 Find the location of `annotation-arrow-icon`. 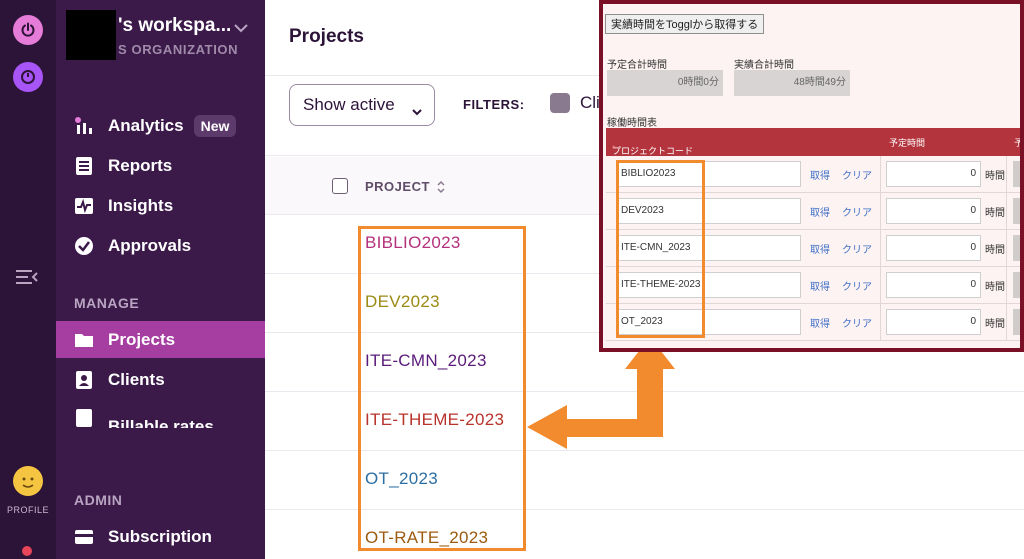

annotation-arrow-icon is located at coordinates (601, 393).